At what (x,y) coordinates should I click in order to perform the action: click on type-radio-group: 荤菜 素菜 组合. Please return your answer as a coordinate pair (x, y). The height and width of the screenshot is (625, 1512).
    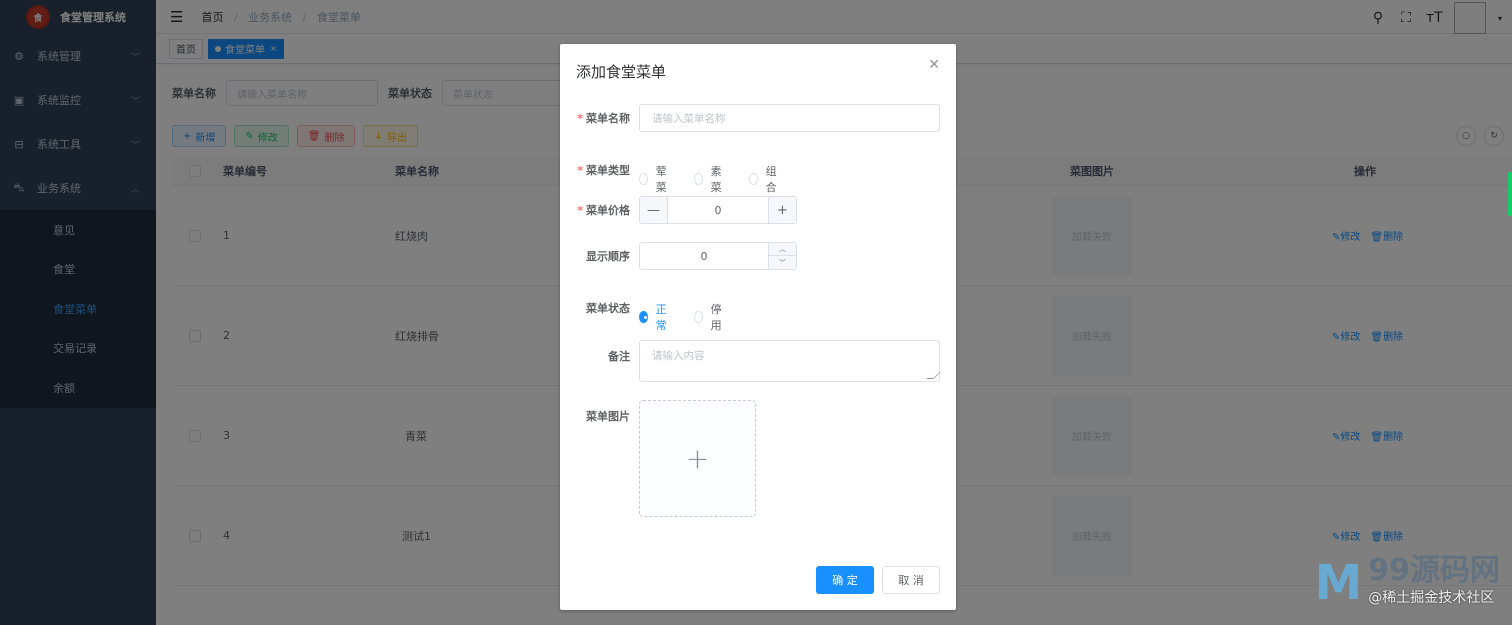
    Looking at the image, I should click on (709, 179).